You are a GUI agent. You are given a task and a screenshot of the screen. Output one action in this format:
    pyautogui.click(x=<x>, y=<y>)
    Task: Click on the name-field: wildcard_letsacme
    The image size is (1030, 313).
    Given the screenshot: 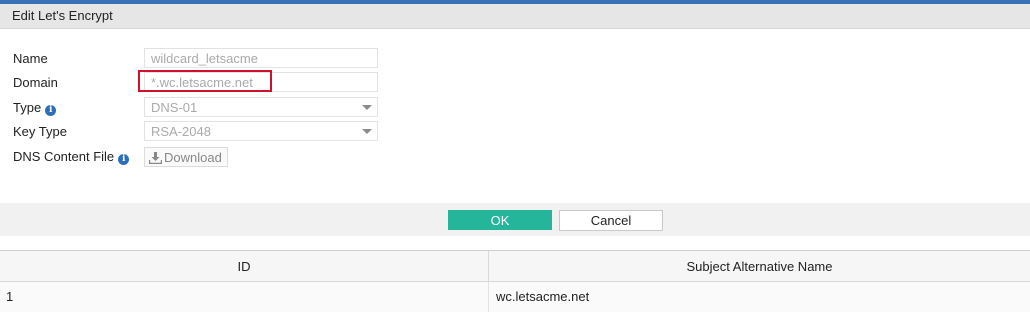 What is the action you would take?
    pyautogui.click(x=261, y=58)
    